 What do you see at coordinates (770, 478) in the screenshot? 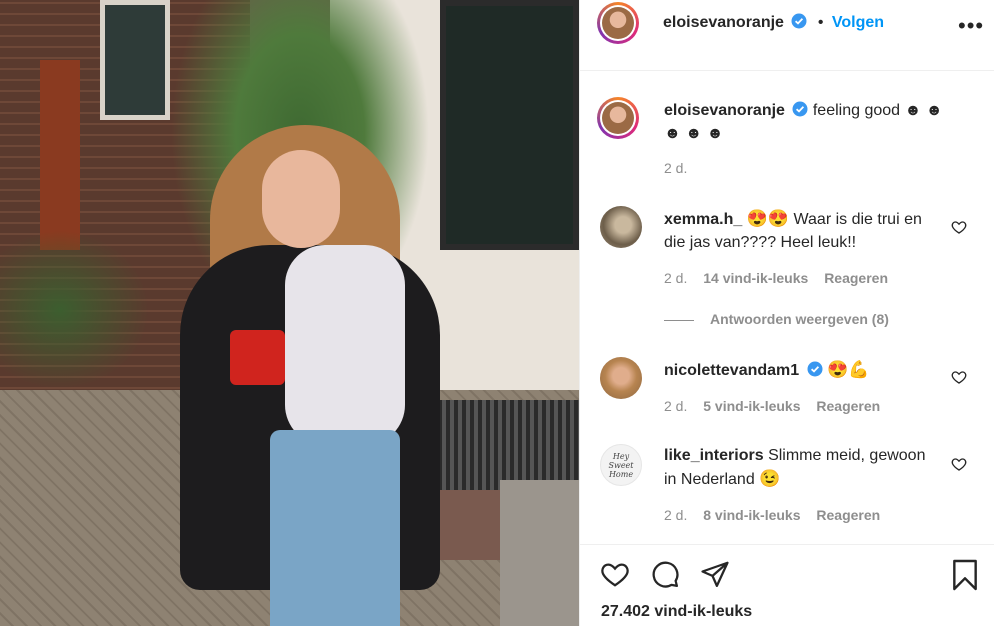
I see `comment-emoji: 😉` at bounding box center [770, 478].